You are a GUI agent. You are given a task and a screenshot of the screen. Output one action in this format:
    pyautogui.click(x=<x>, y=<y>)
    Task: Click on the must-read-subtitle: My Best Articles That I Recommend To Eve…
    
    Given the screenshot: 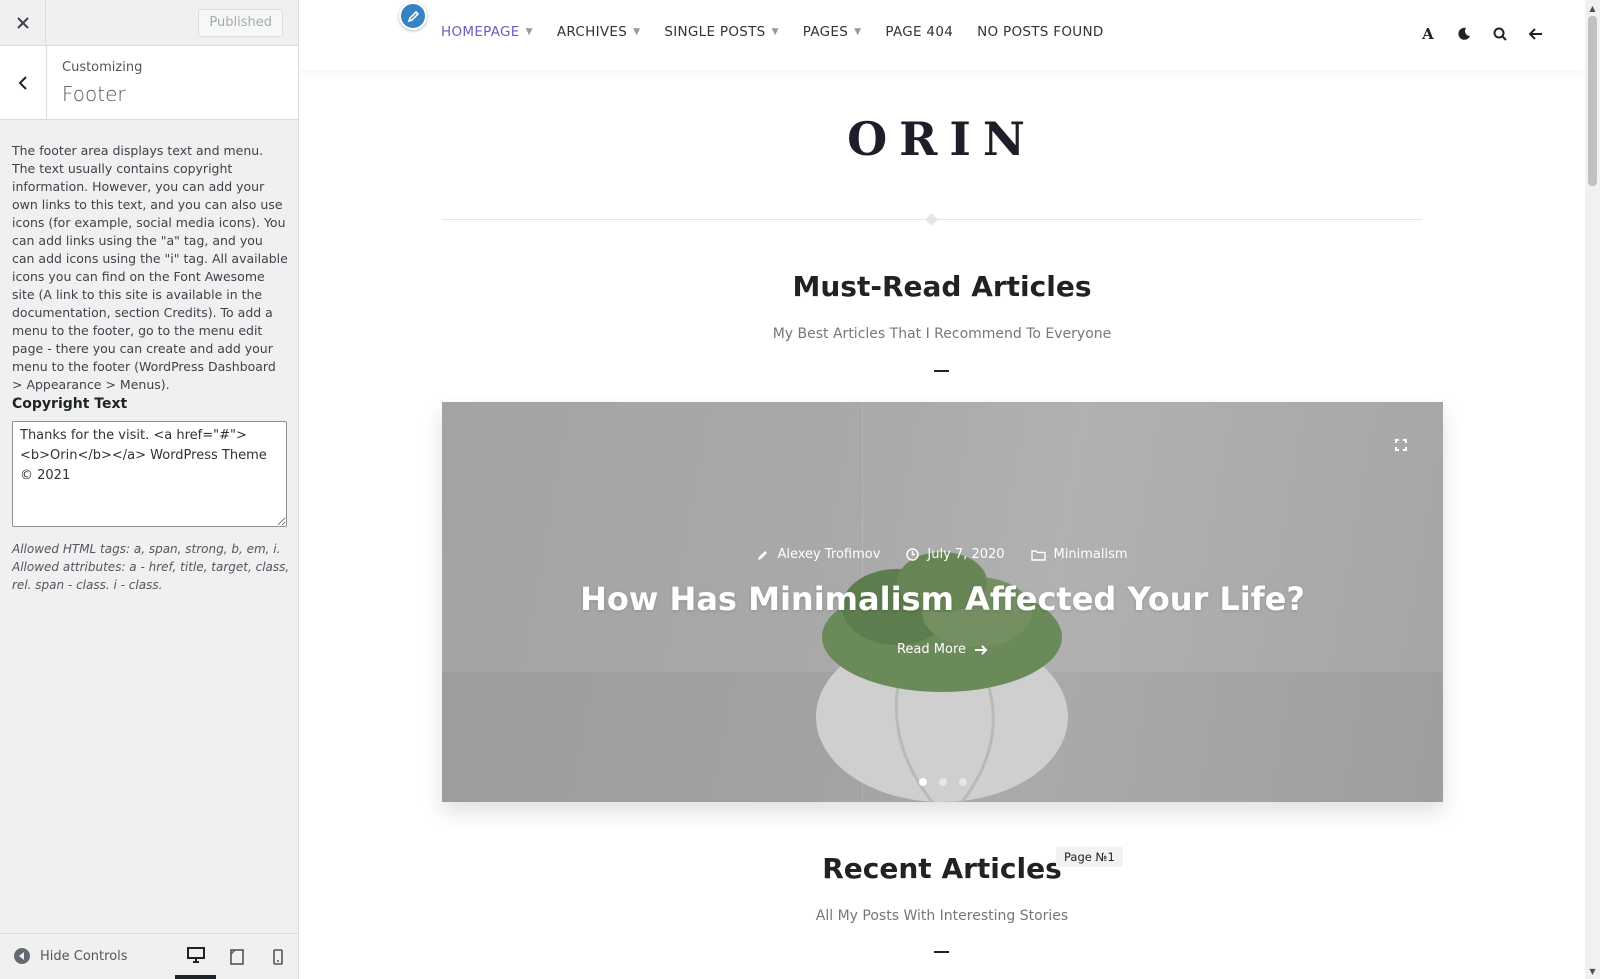 What is the action you would take?
    pyautogui.click(x=942, y=334)
    